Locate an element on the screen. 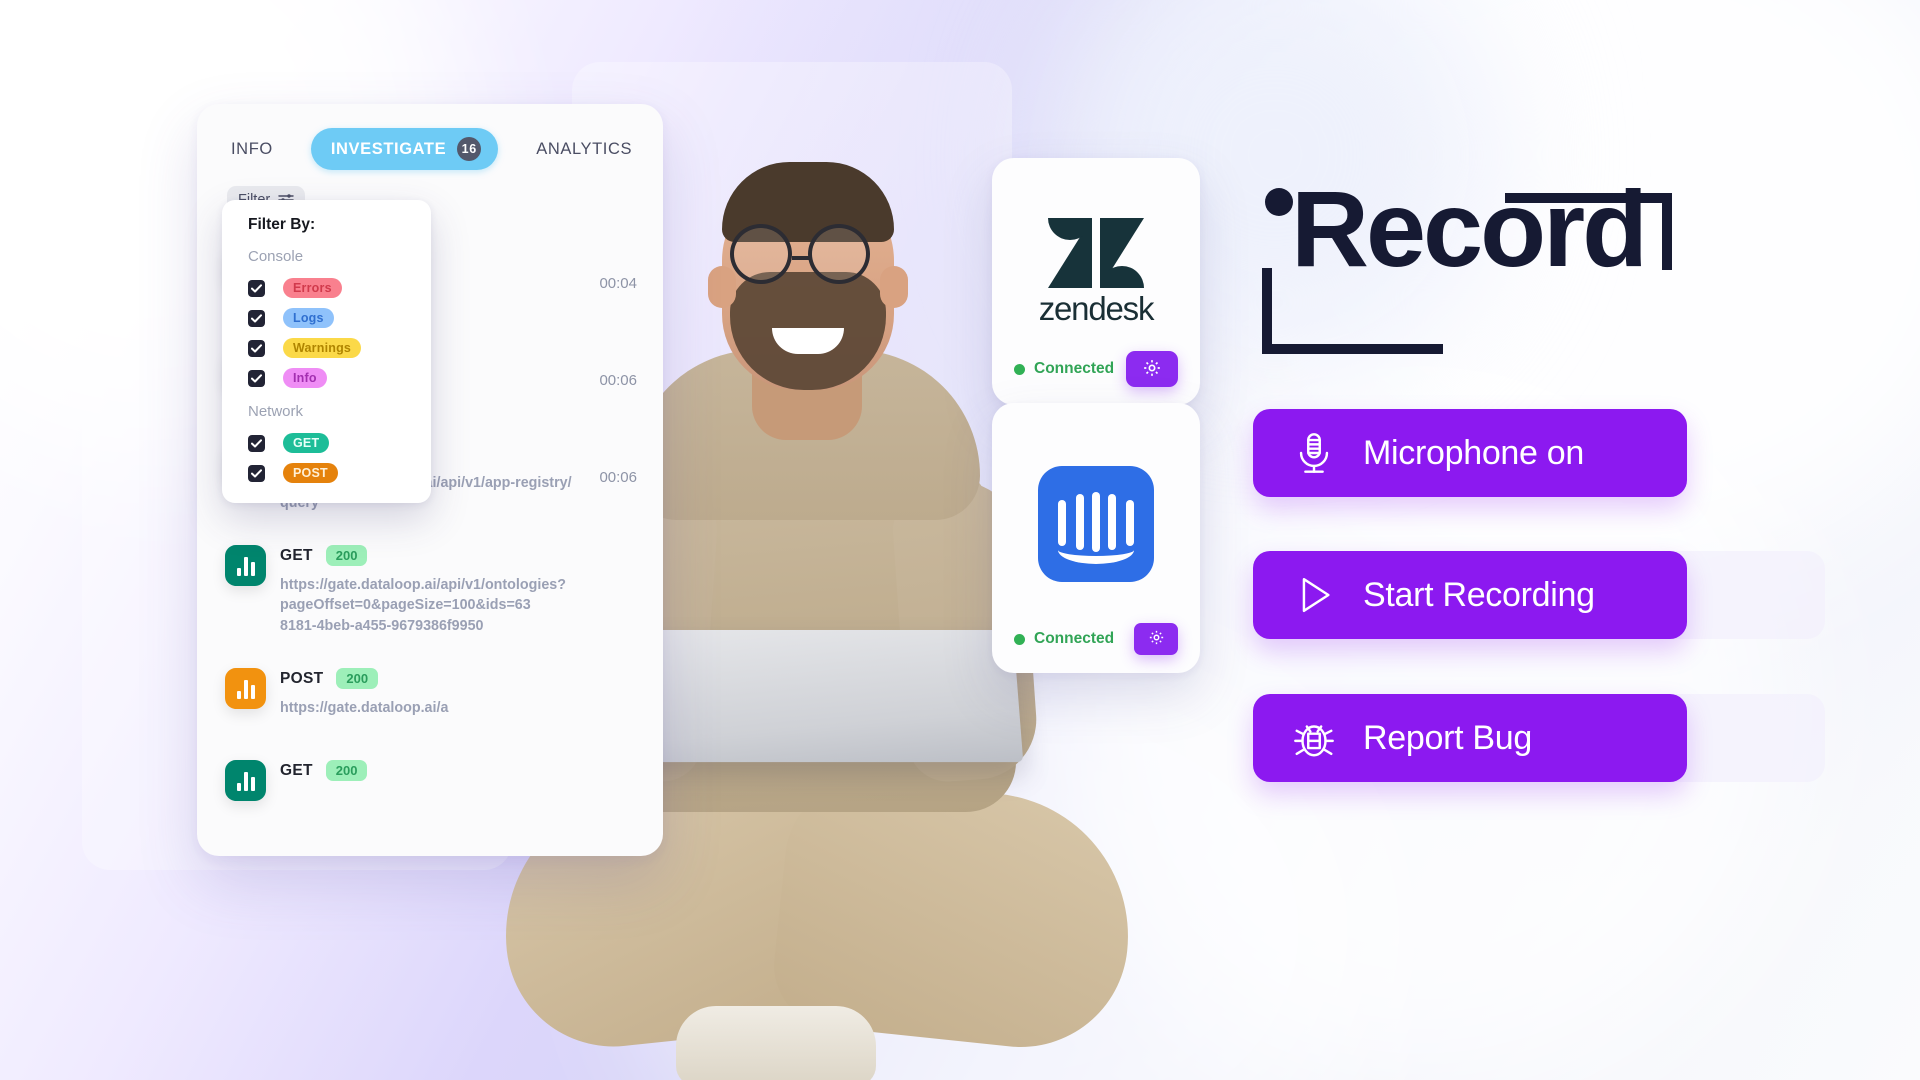  filter-option-warnings: Warnings is located at coordinates (326, 348).